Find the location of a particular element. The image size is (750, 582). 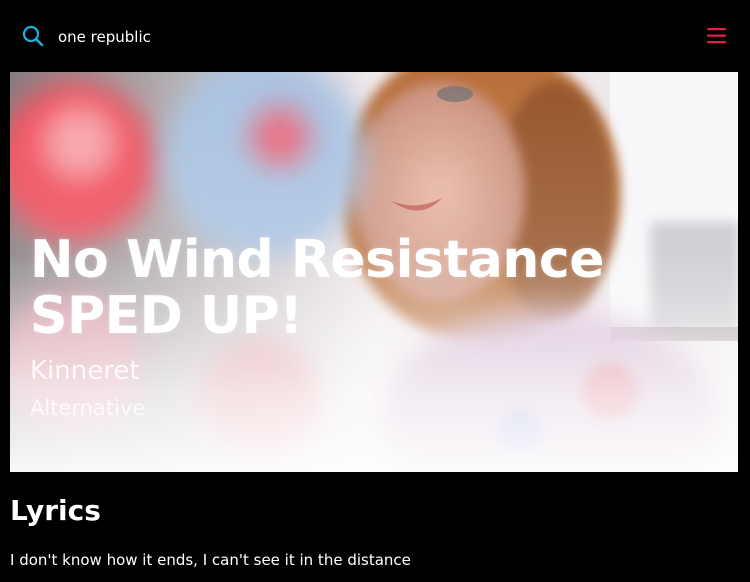

top-bar is located at coordinates (375, 36).